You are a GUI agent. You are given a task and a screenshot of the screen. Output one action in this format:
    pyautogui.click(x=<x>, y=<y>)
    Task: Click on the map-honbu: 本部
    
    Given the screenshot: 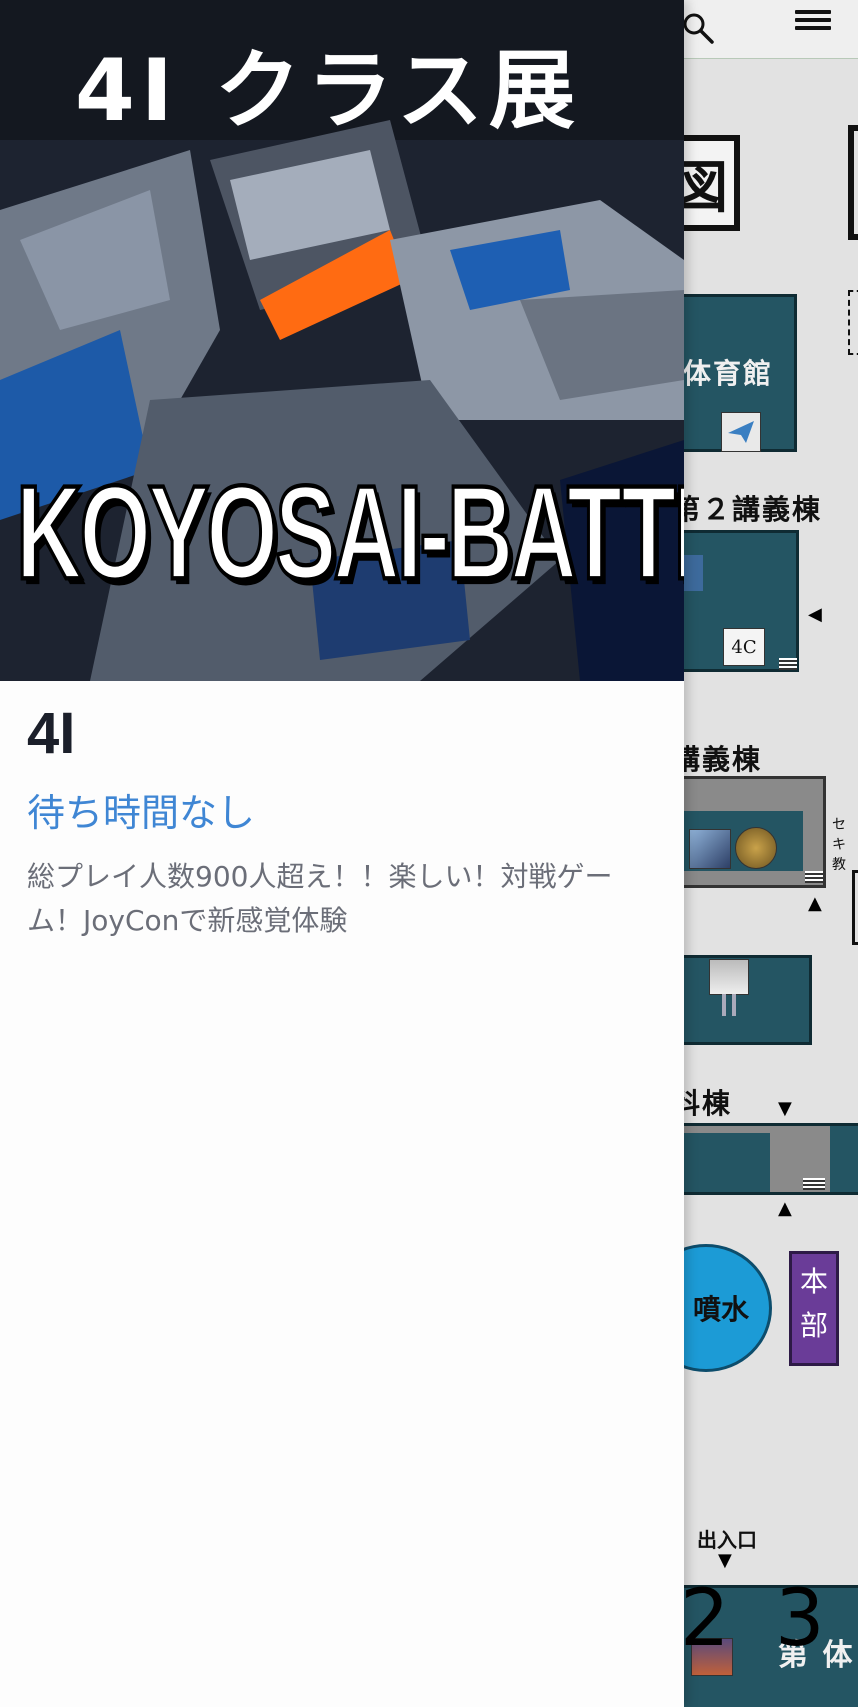 What is the action you would take?
    pyautogui.click(x=814, y=1308)
    